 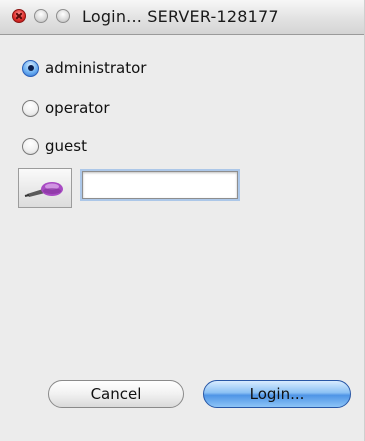 I want to click on role-option-operator: operator, so click(x=66, y=108).